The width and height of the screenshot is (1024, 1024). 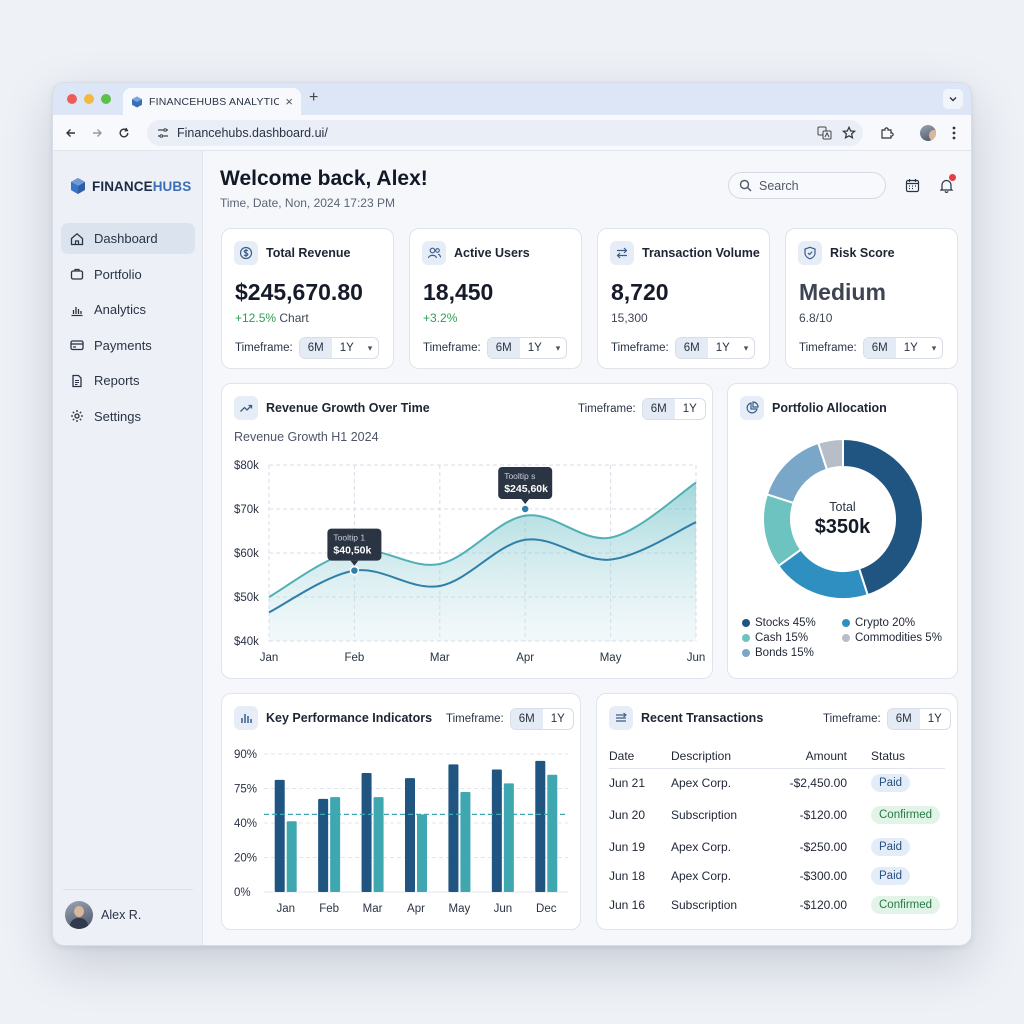 What do you see at coordinates (77, 310) in the screenshot?
I see `bar-chart-icon` at bounding box center [77, 310].